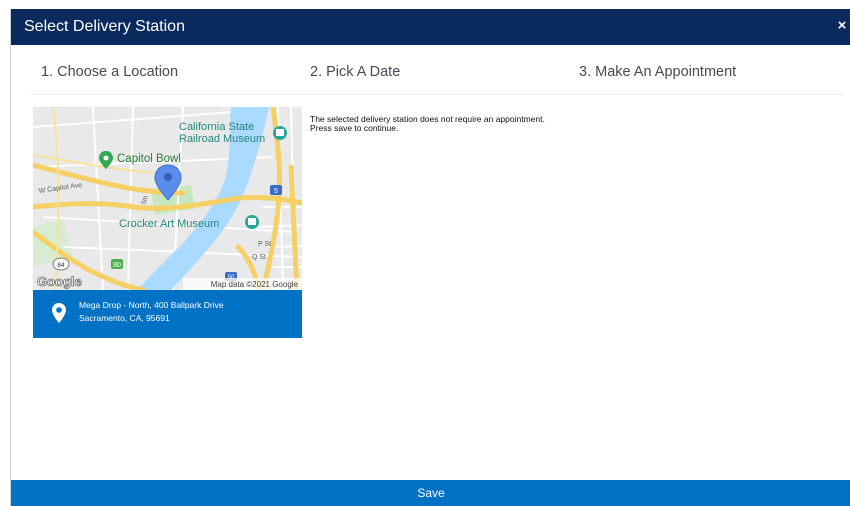  What do you see at coordinates (658, 72) in the screenshot?
I see `step-make-appointment: 3. Make An Appointment` at bounding box center [658, 72].